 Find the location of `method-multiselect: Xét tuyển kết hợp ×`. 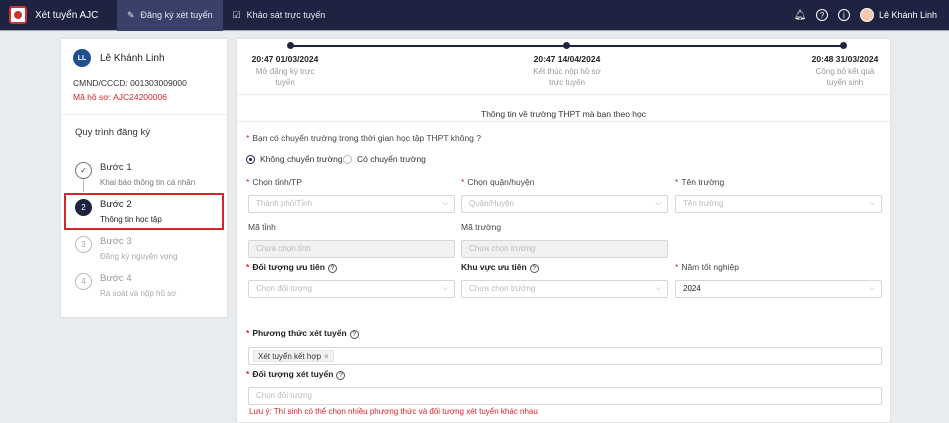

method-multiselect: Xét tuyển kết hợp × is located at coordinates (565, 356).